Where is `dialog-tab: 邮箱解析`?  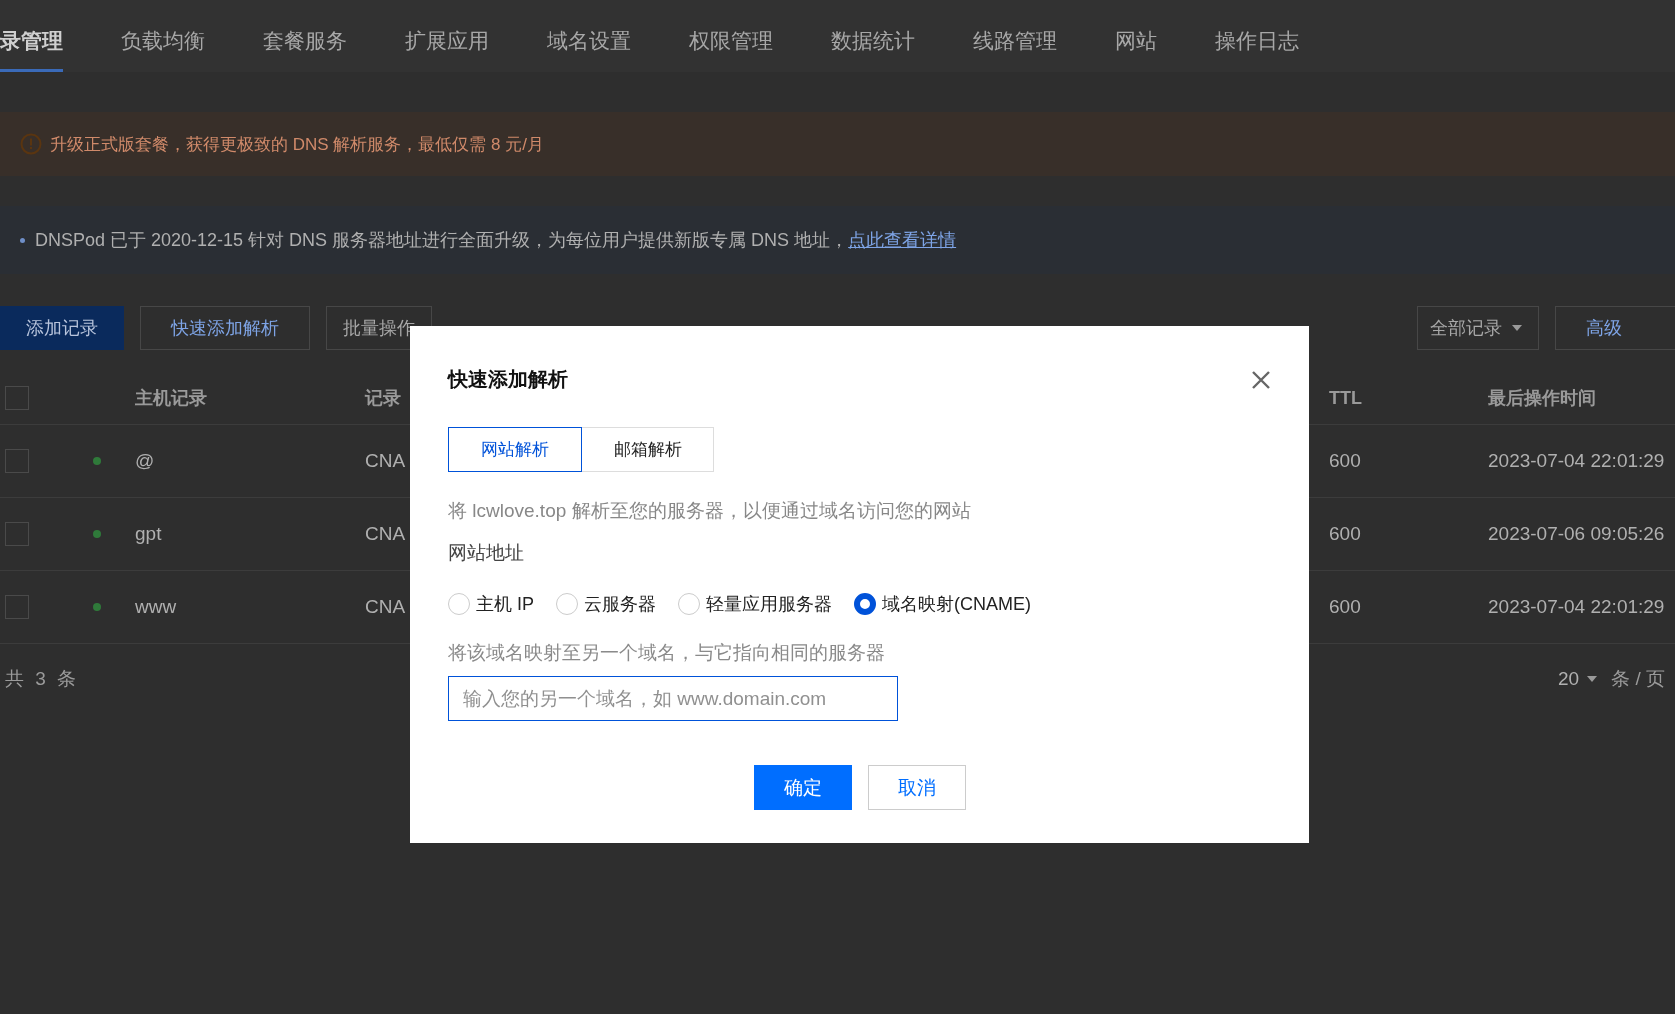
dialog-tab: 邮箱解析 is located at coordinates (648, 449).